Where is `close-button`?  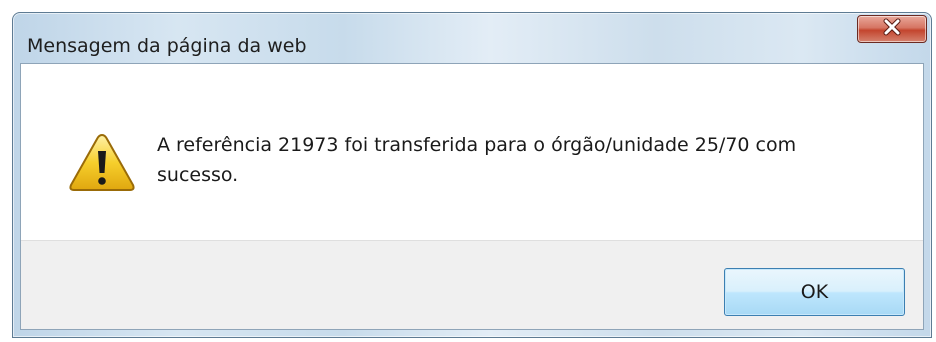
close-button is located at coordinates (892, 29).